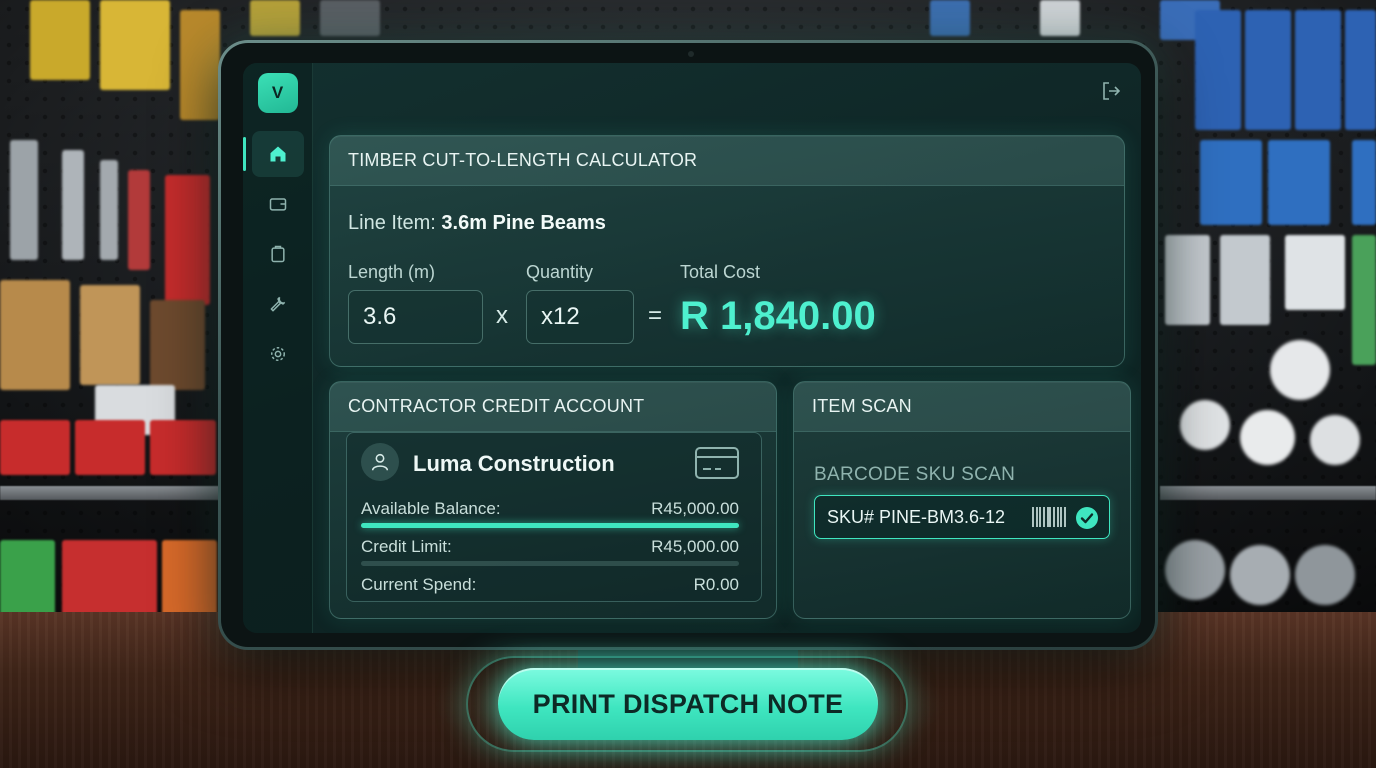 The height and width of the screenshot is (768, 1376). I want to click on multiply-sign: x, so click(502, 315).